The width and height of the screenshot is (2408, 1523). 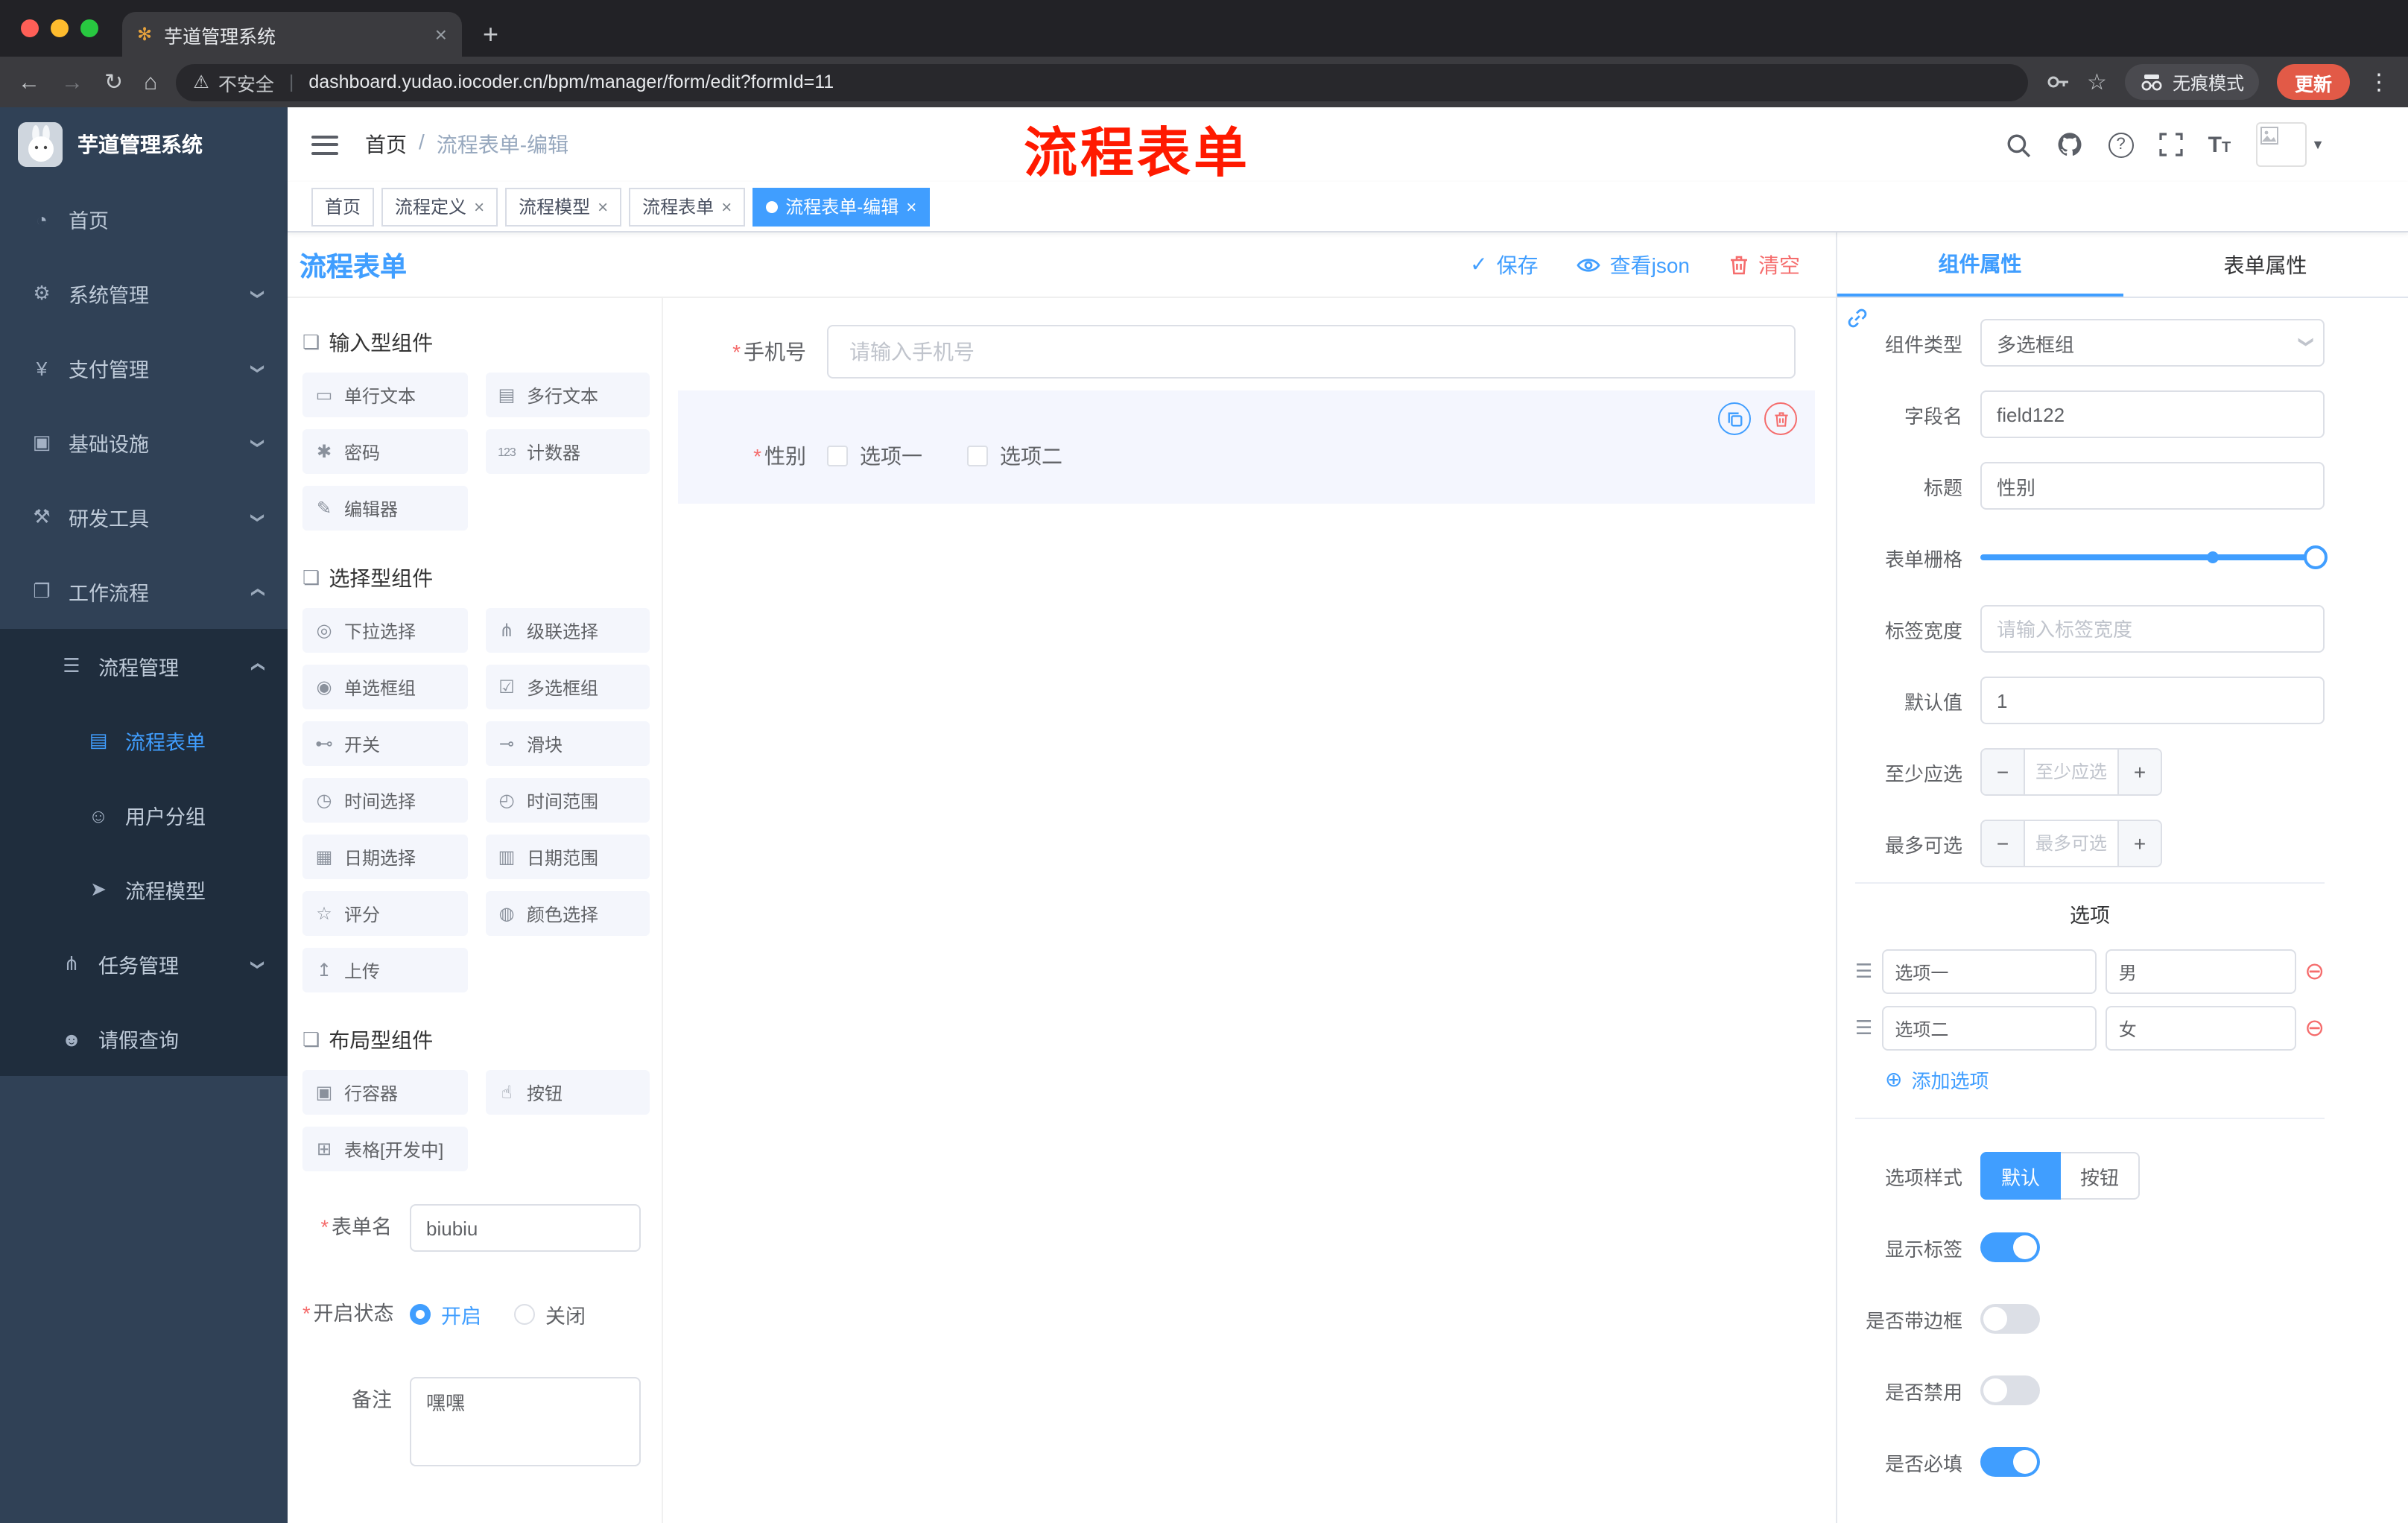 What do you see at coordinates (113, 82) in the screenshot?
I see `reload-icon: ↻` at bounding box center [113, 82].